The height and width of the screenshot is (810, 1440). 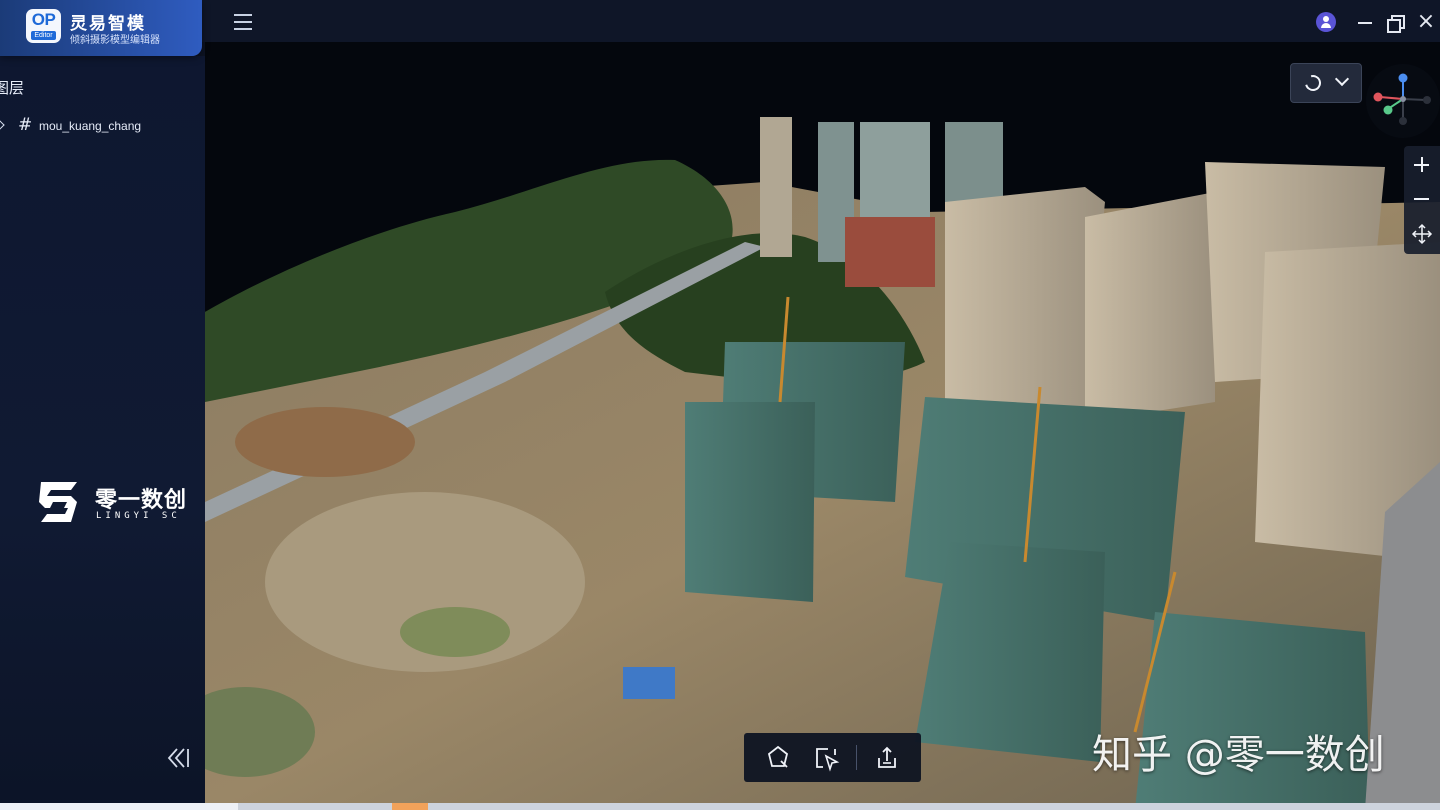 I want to click on app-brand: OP Editor 灵易智模 倾斜摄影模型编辑器, so click(x=101, y=28).